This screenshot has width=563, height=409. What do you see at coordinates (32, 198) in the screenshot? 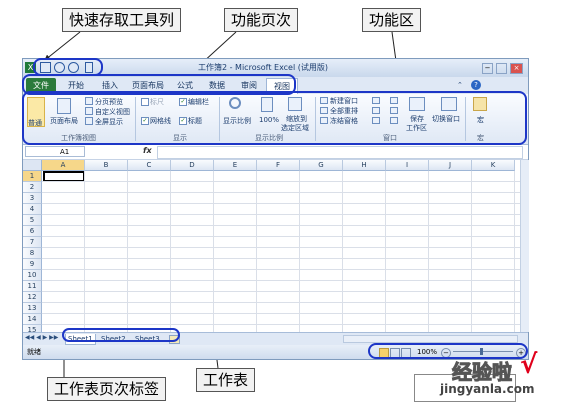
I see `row-header: 3` at bounding box center [32, 198].